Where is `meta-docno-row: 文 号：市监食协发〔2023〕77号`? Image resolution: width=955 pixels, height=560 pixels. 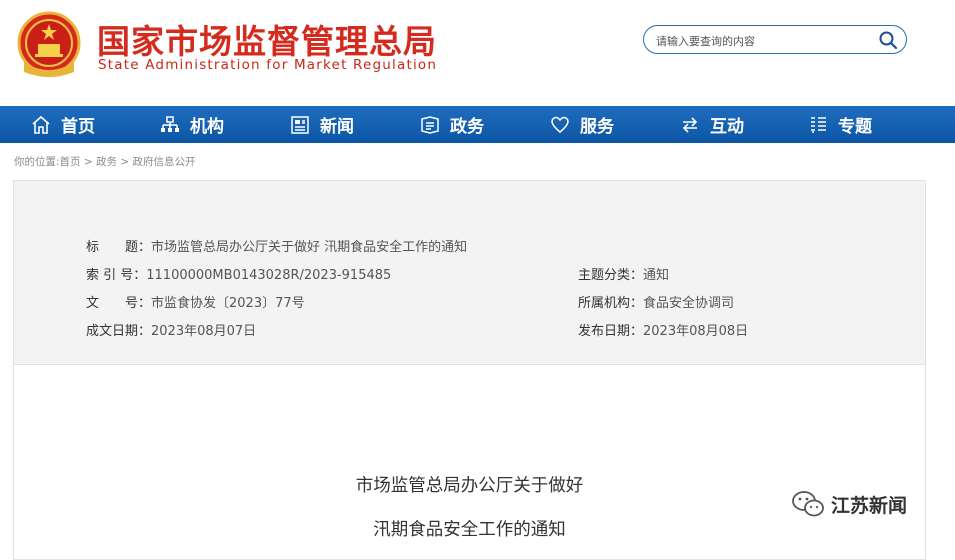
meta-docno-row: 文 号：市监食协发〔2023〕77号 is located at coordinates (195, 301).